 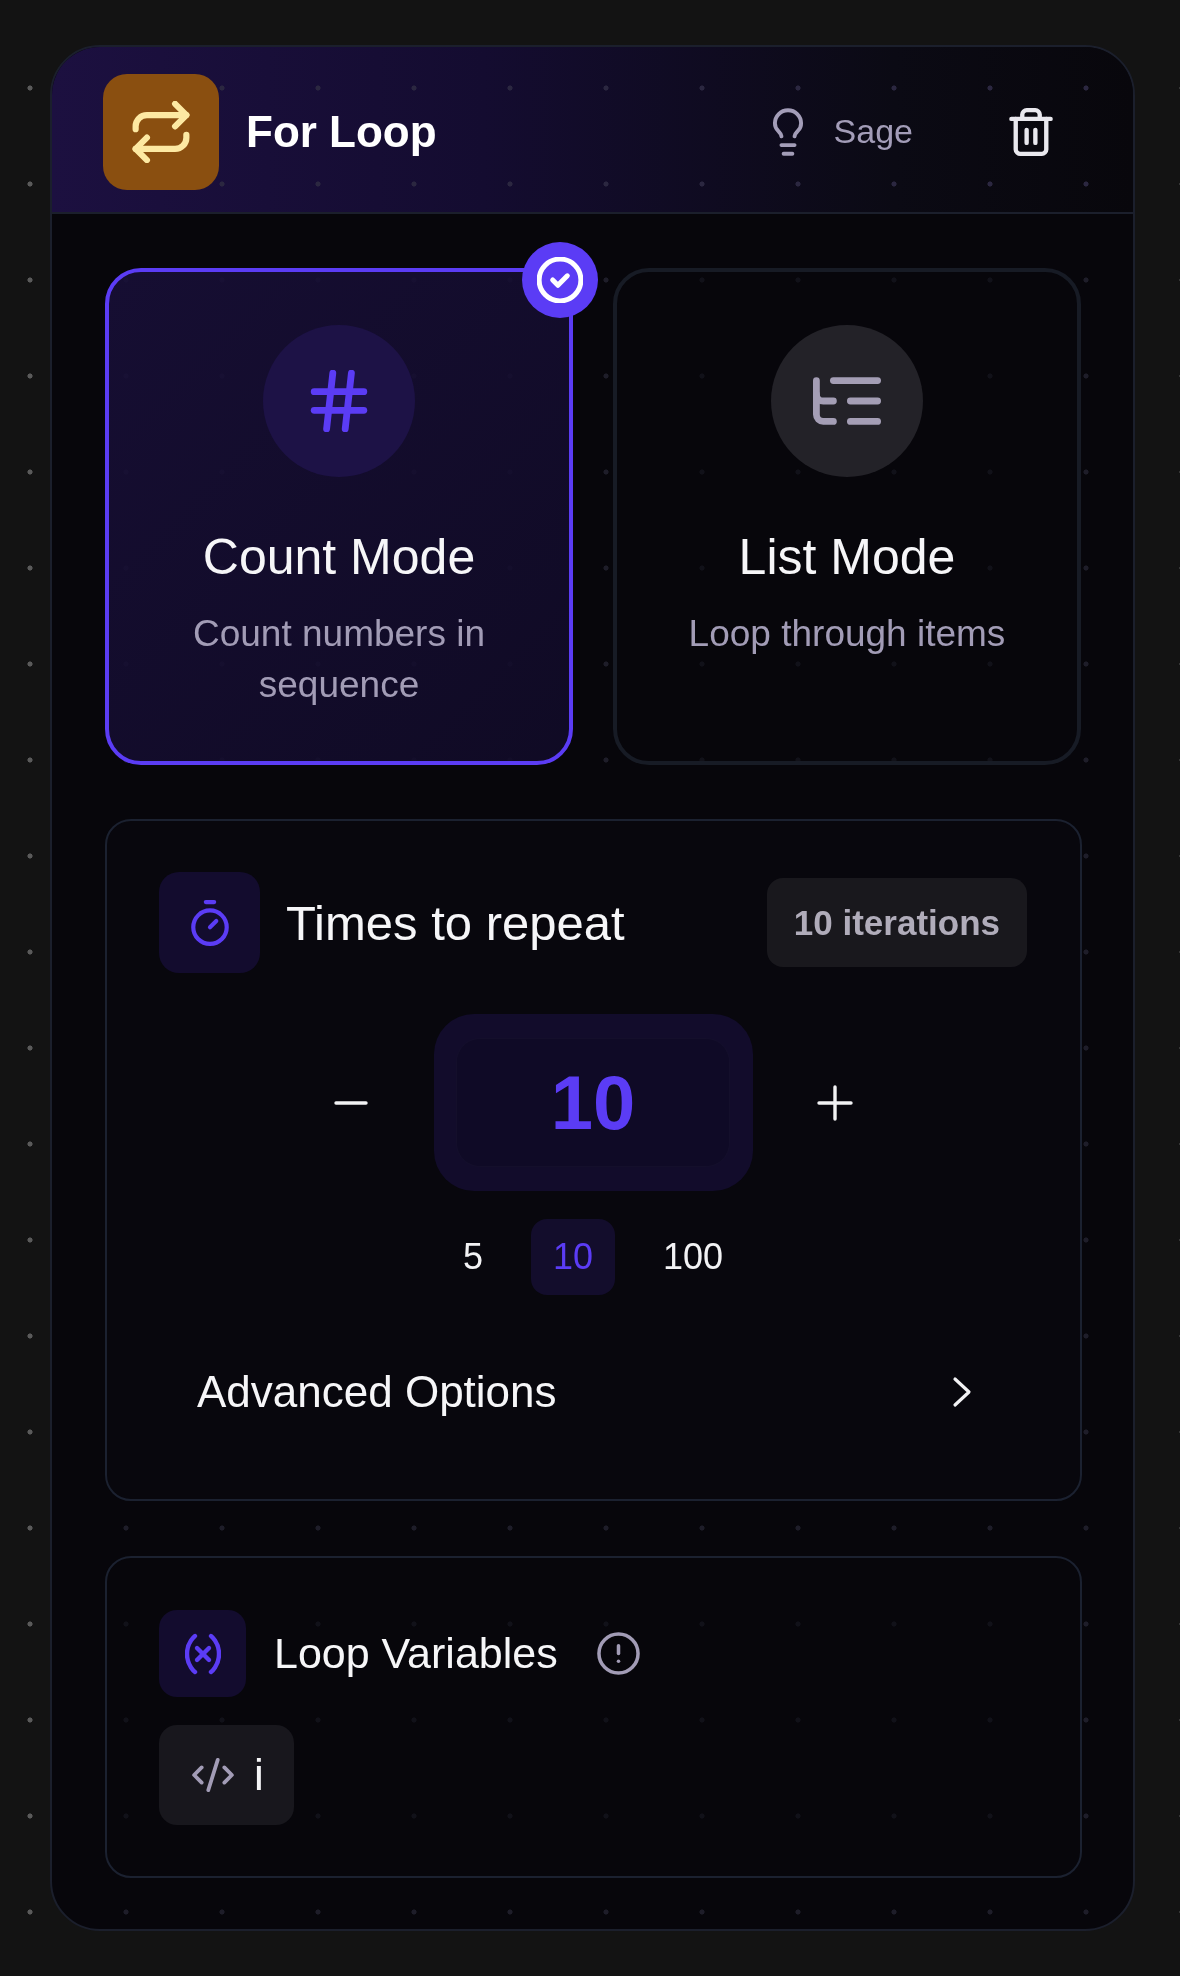 I want to click on mode-card: Count Mode Count numbers in sequence, so click(x=339, y=516).